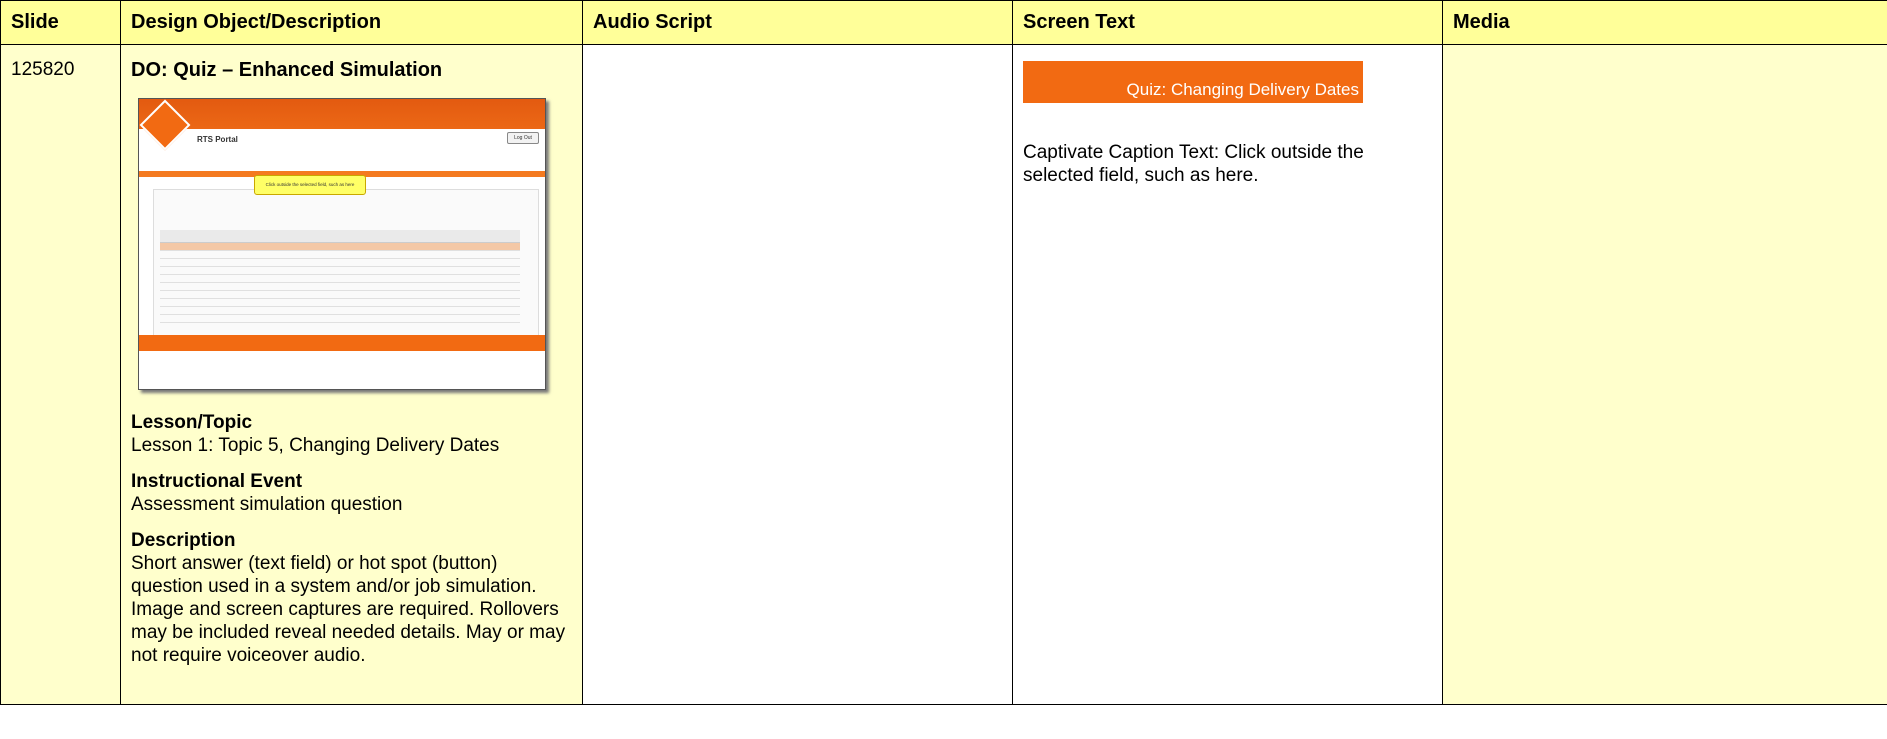 This screenshot has height=739, width=1887. I want to click on description-label: Description, so click(183, 540).